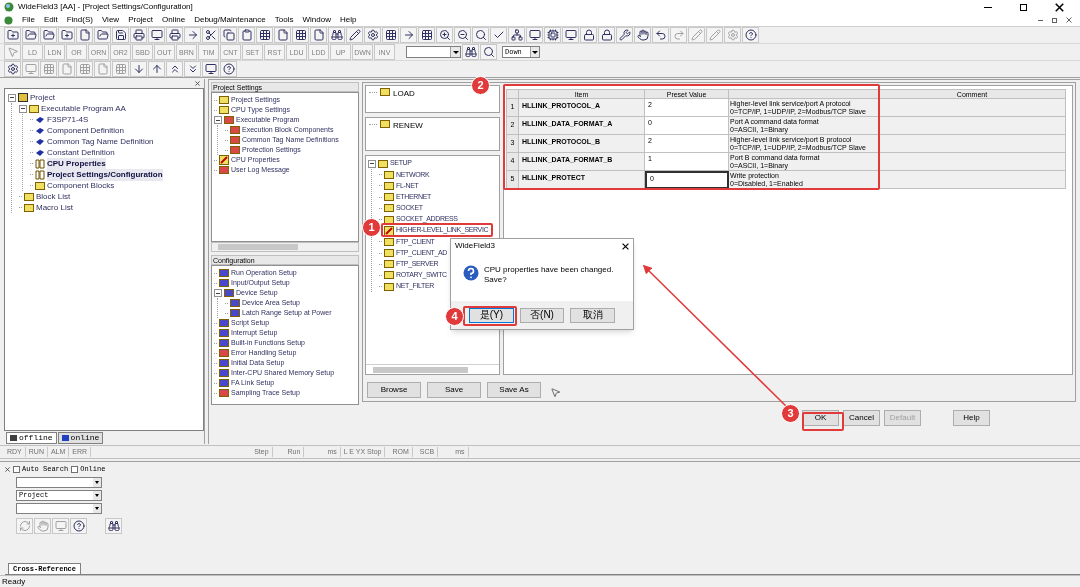 The image size is (1080, 587). Describe the element at coordinates (606, 35) in the screenshot. I see `padlock-icon` at that location.